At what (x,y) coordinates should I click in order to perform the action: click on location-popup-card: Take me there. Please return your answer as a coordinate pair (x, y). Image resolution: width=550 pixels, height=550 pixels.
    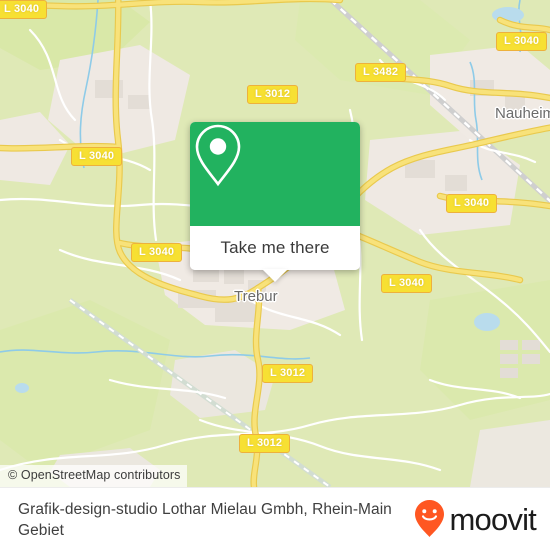
    Looking at the image, I should click on (275, 202).